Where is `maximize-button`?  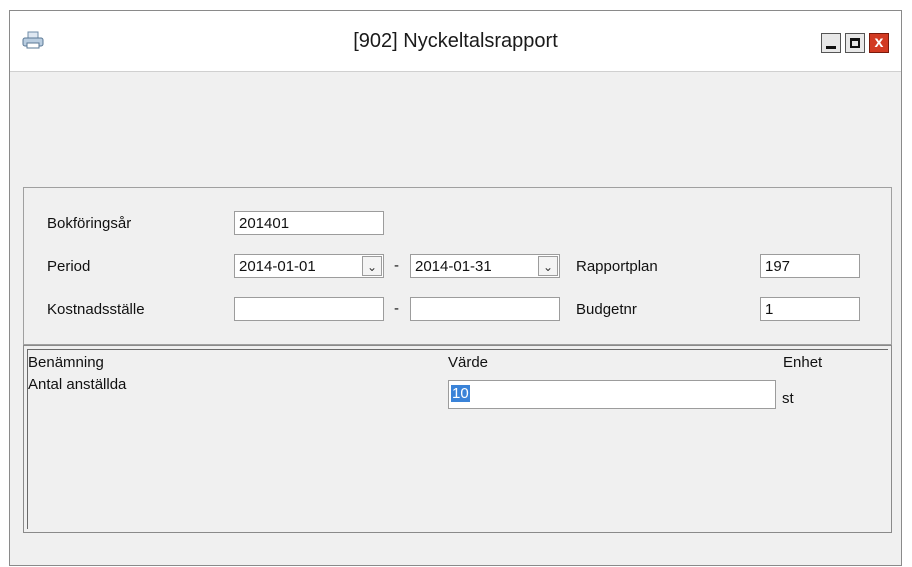 maximize-button is located at coordinates (855, 43).